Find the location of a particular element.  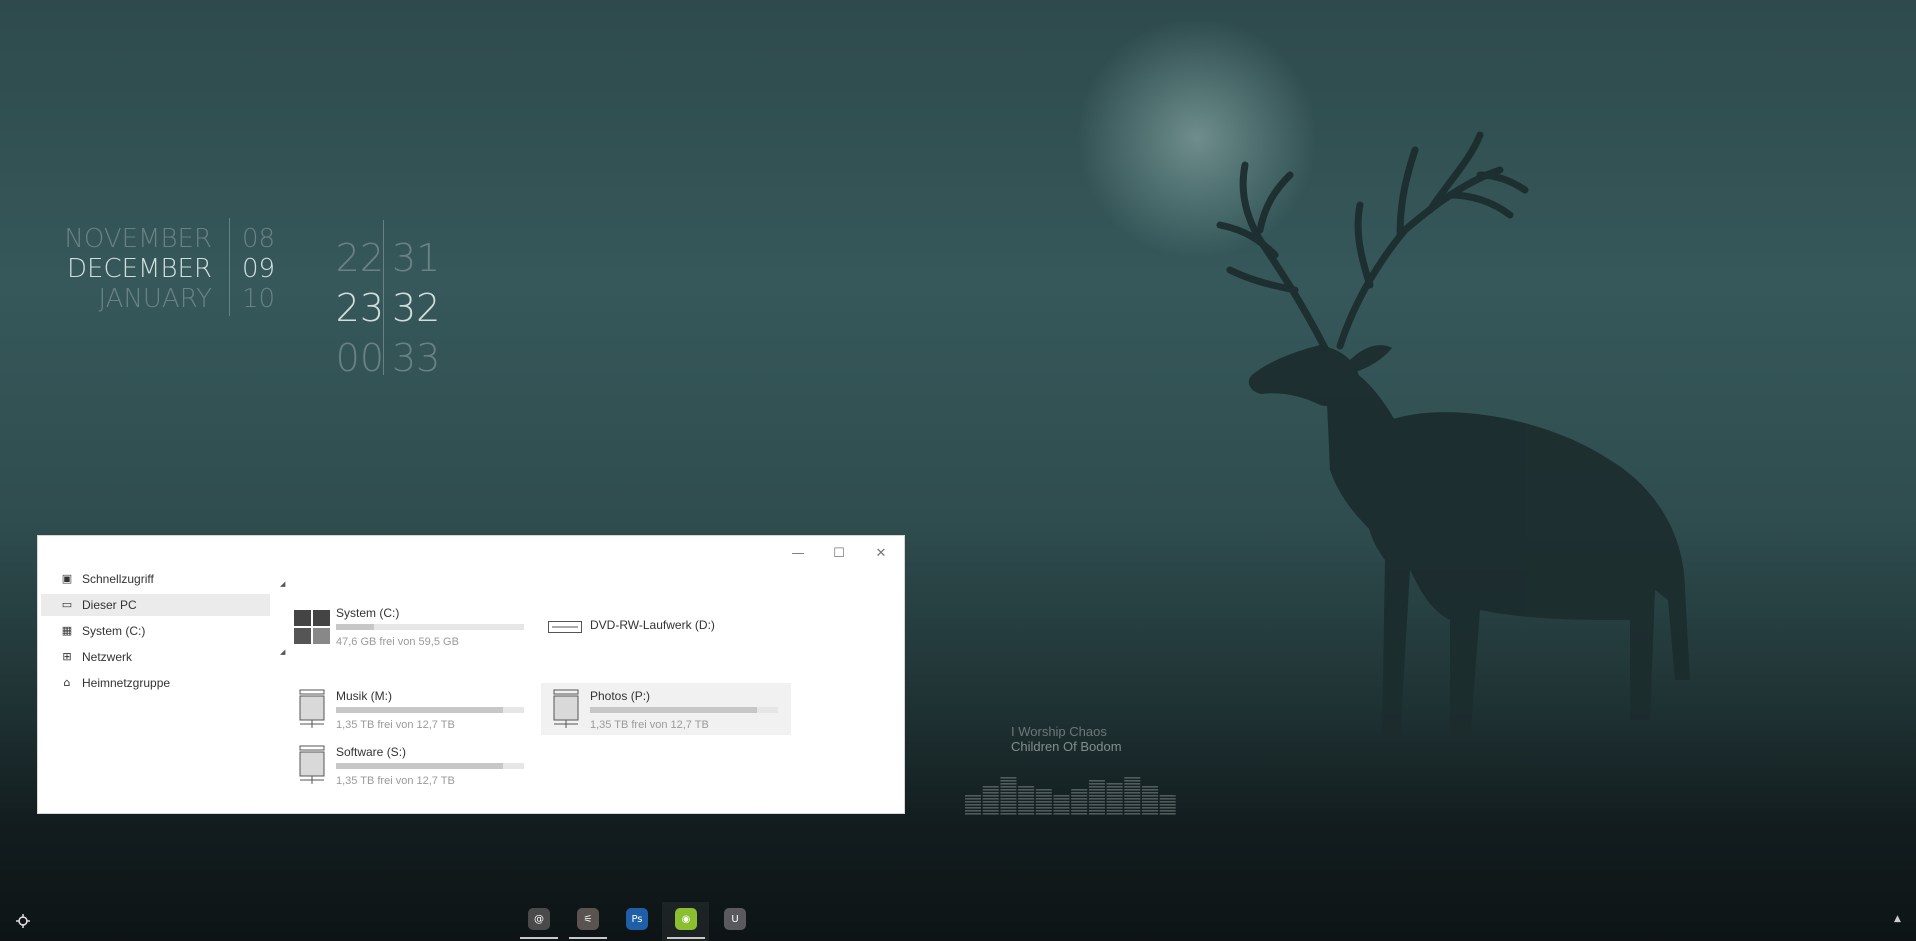

windows-drive-icon: ▦ is located at coordinates (67, 630).